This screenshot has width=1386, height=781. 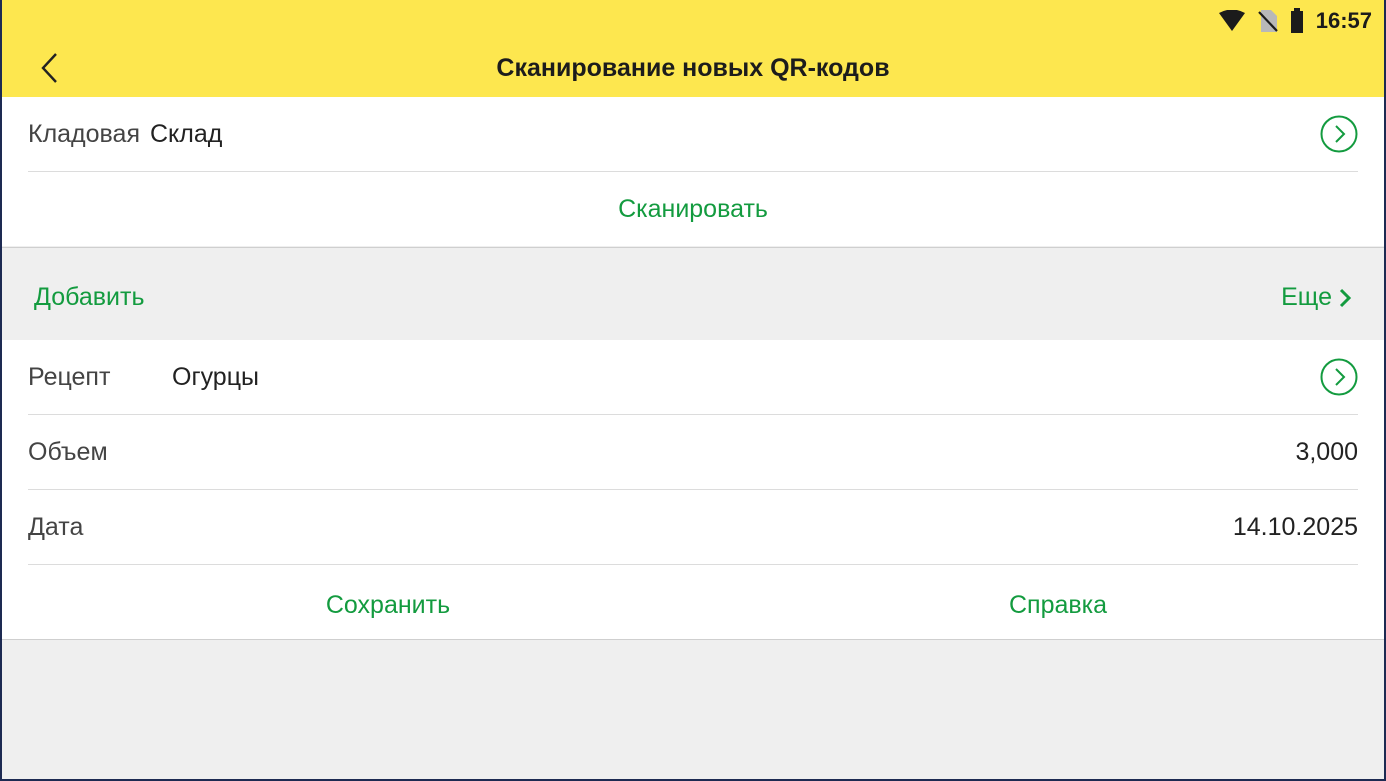 What do you see at coordinates (693, 452) in the screenshot?
I see `volume-row: Объем 3,000` at bounding box center [693, 452].